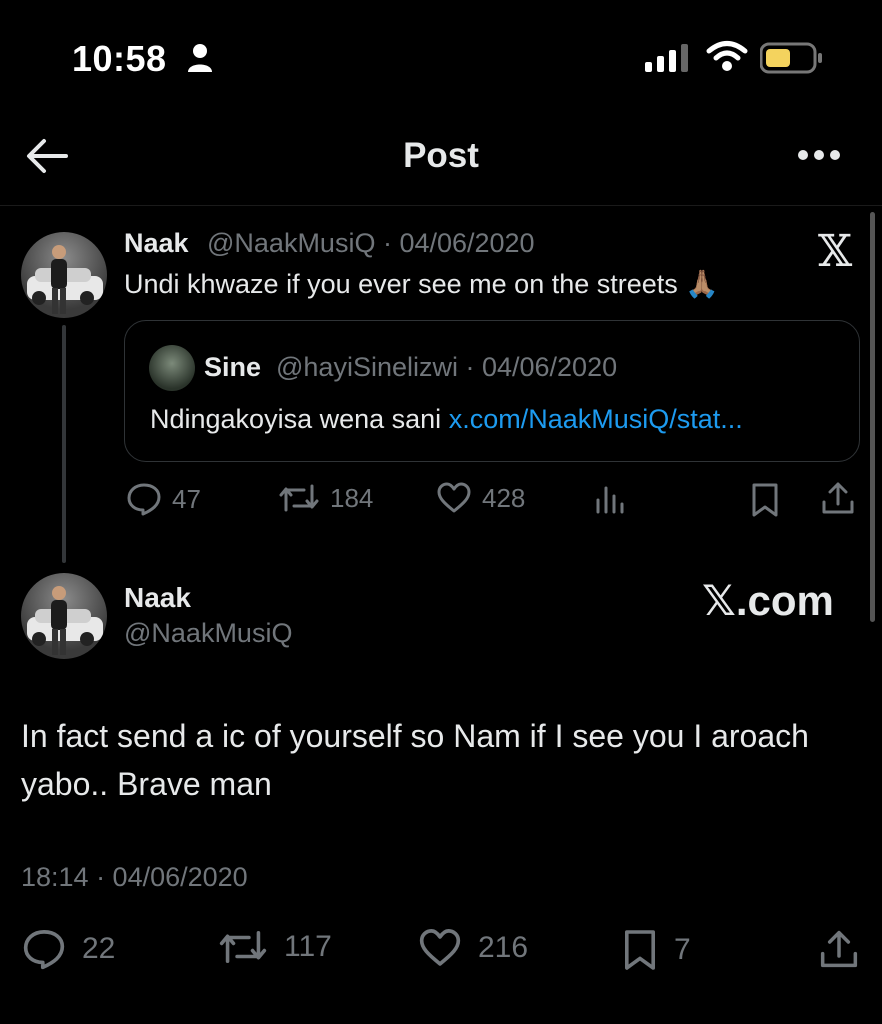 Image resolution: width=882 pixels, height=1024 pixels. I want to click on author-handle: @NaakMusiQ, so click(208, 633).